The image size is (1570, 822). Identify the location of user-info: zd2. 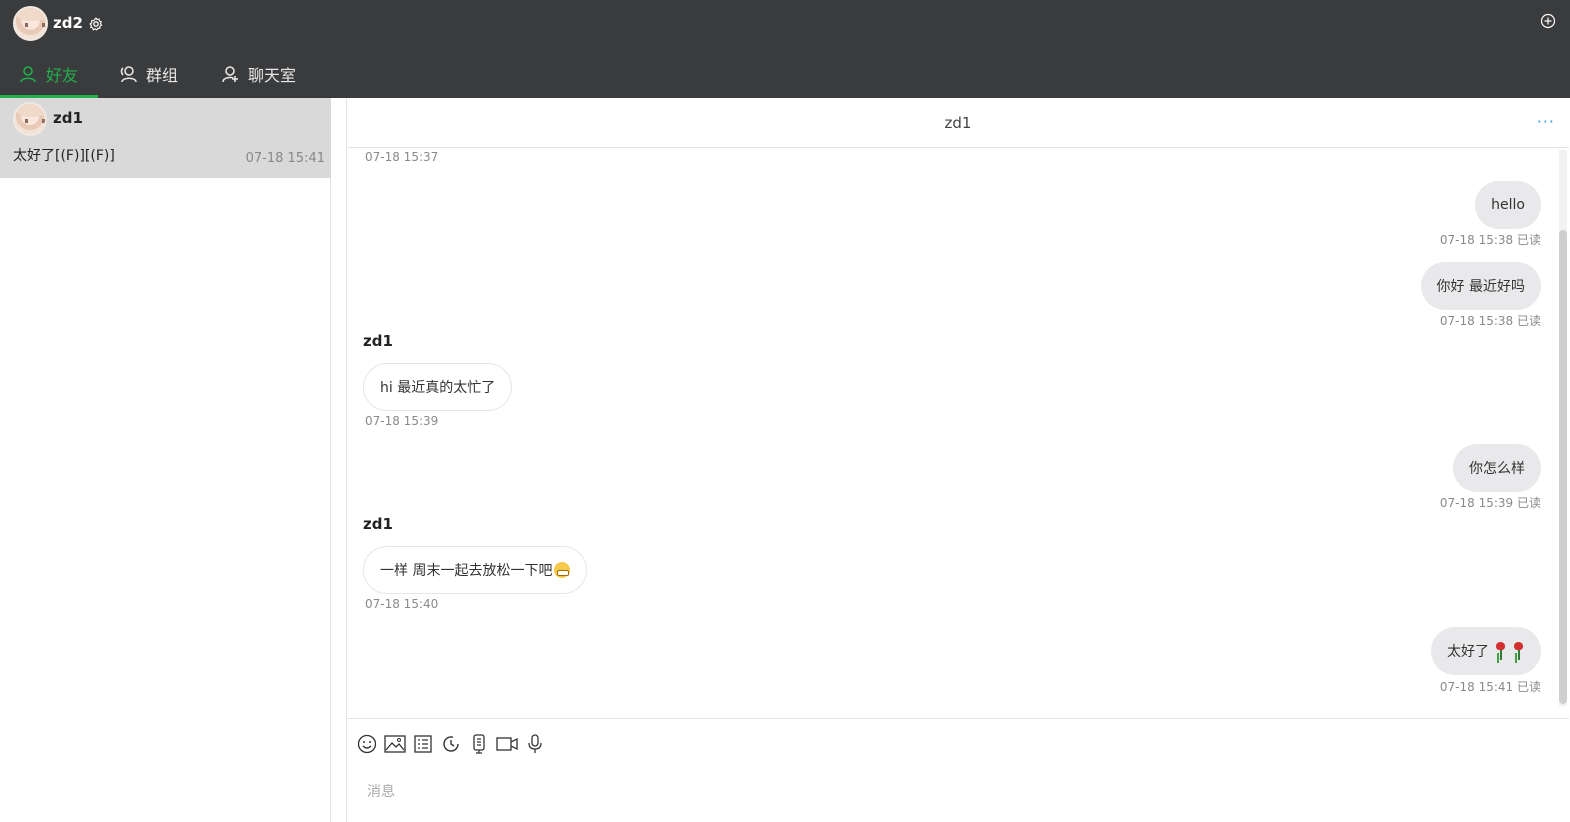
(58, 23).